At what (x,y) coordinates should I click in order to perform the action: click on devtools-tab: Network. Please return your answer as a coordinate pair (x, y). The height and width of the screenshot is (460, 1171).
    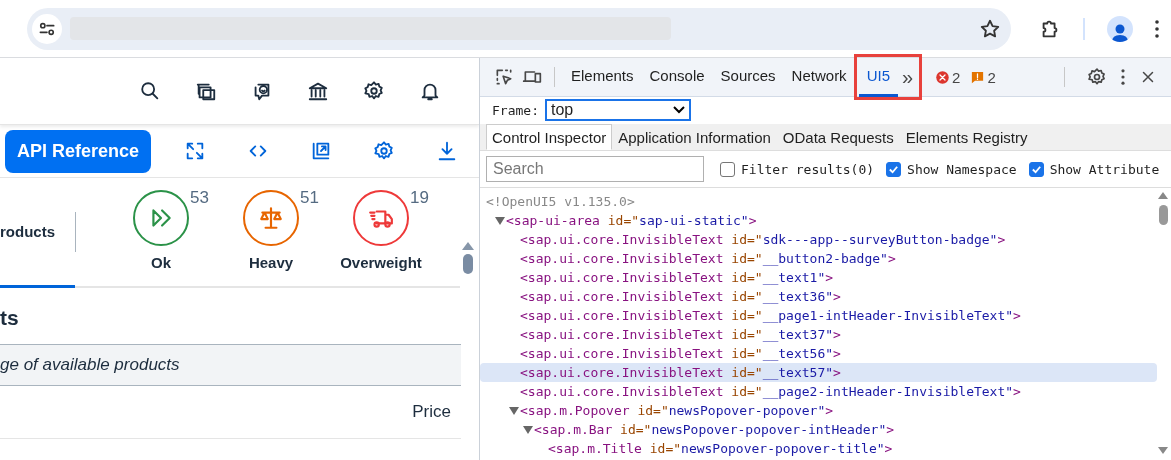
    Looking at the image, I should click on (819, 77).